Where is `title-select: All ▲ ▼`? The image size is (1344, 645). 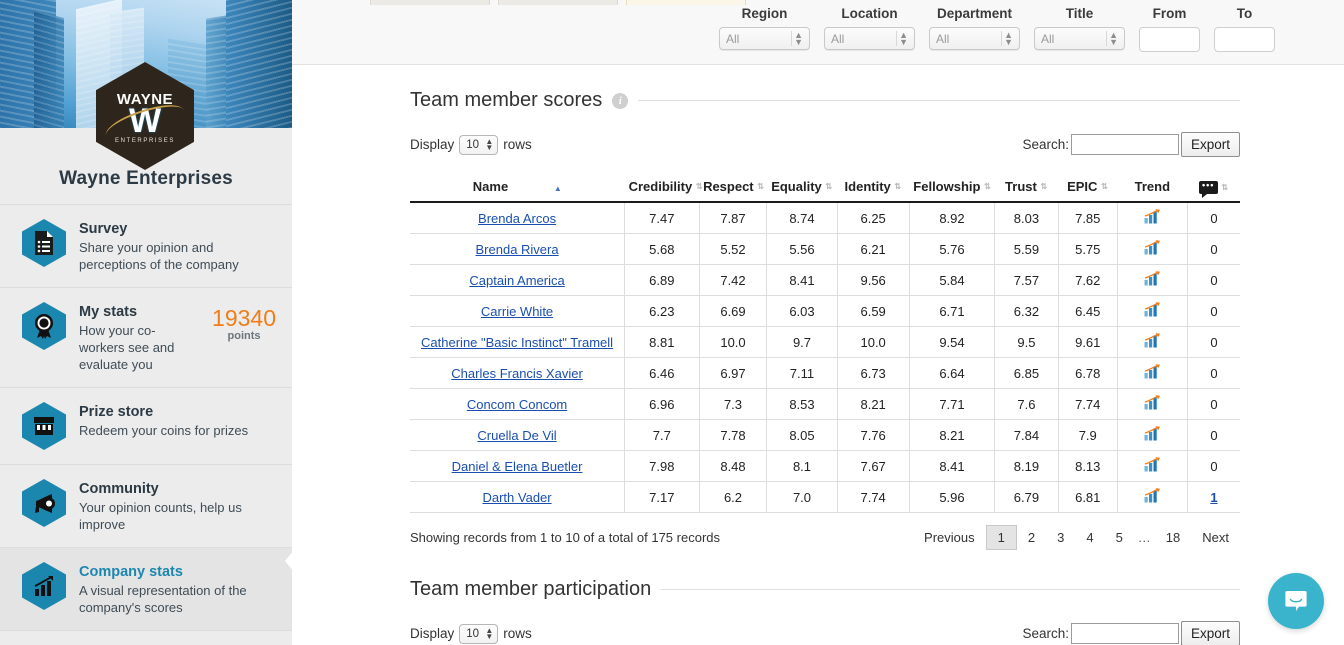
title-select: All ▲ ▼ is located at coordinates (1079, 38).